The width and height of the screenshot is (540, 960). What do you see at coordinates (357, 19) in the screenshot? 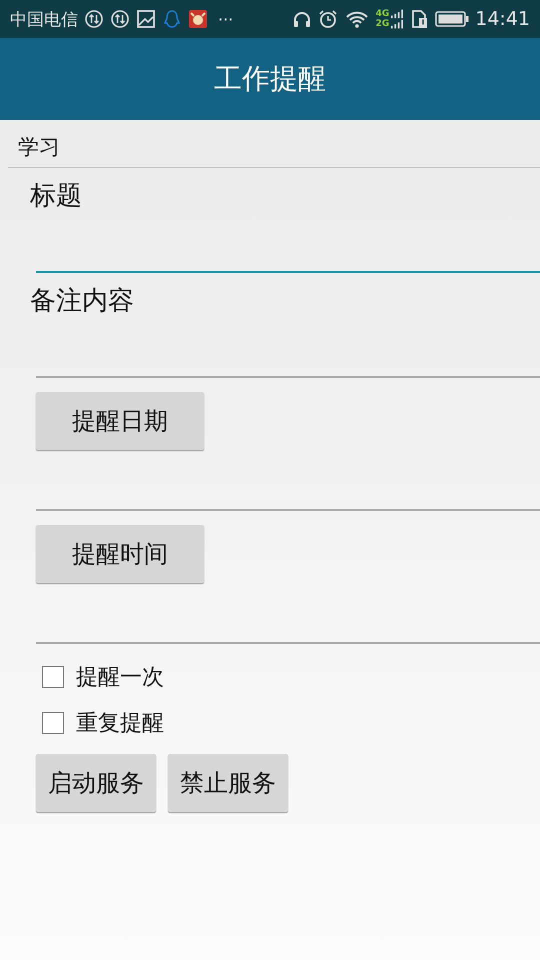
I see `wifi-icon` at bounding box center [357, 19].